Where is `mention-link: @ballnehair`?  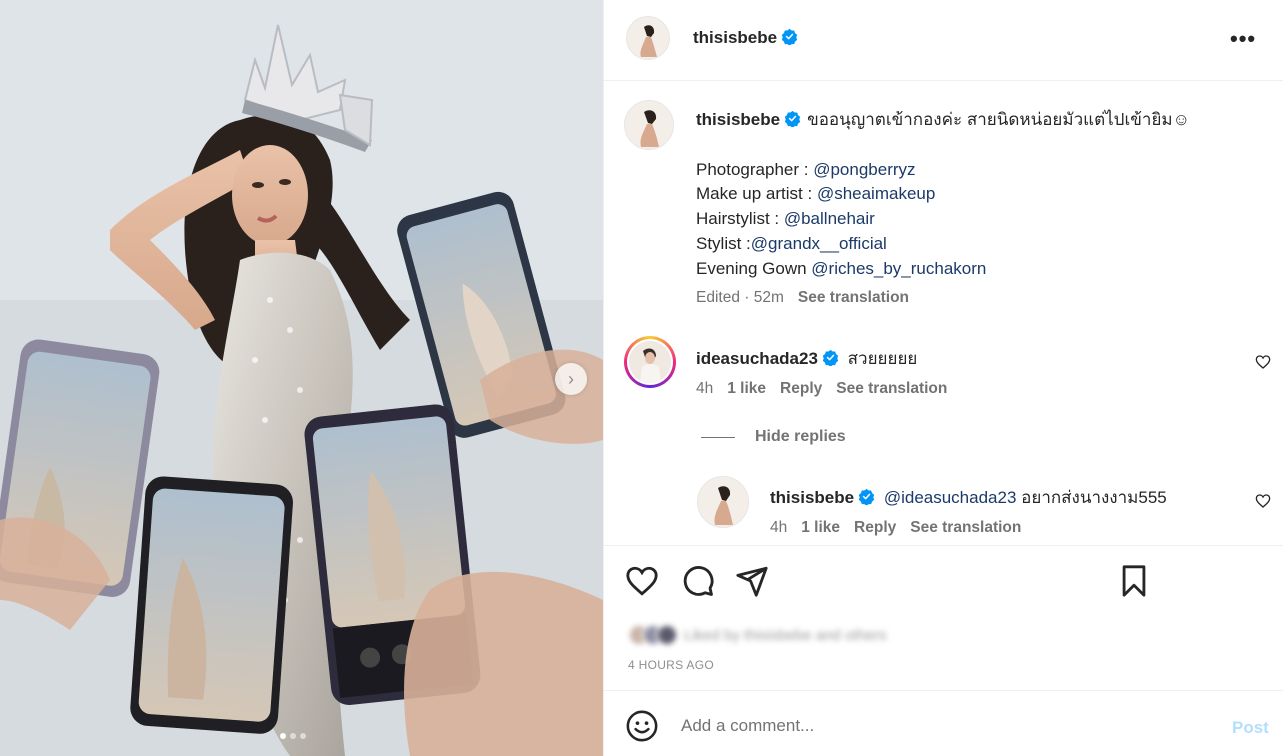 mention-link: @ballnehair is located at coordinates (829, 218).